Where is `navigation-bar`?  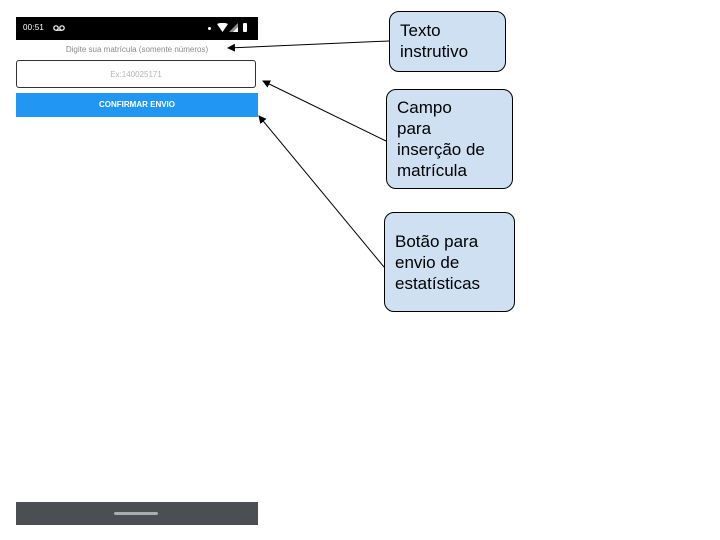
navigation-bar is located at coordinates (137, 513).